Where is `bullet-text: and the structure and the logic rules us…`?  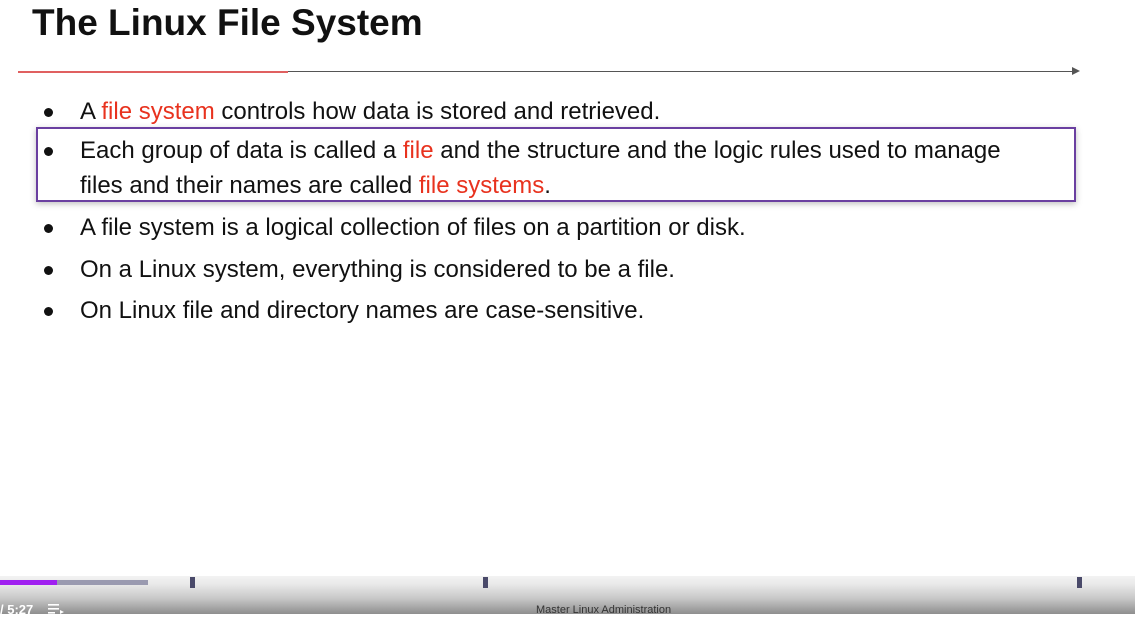
bullet-text: and the structure and the logic rules us… is located at coordinates (717, 150).